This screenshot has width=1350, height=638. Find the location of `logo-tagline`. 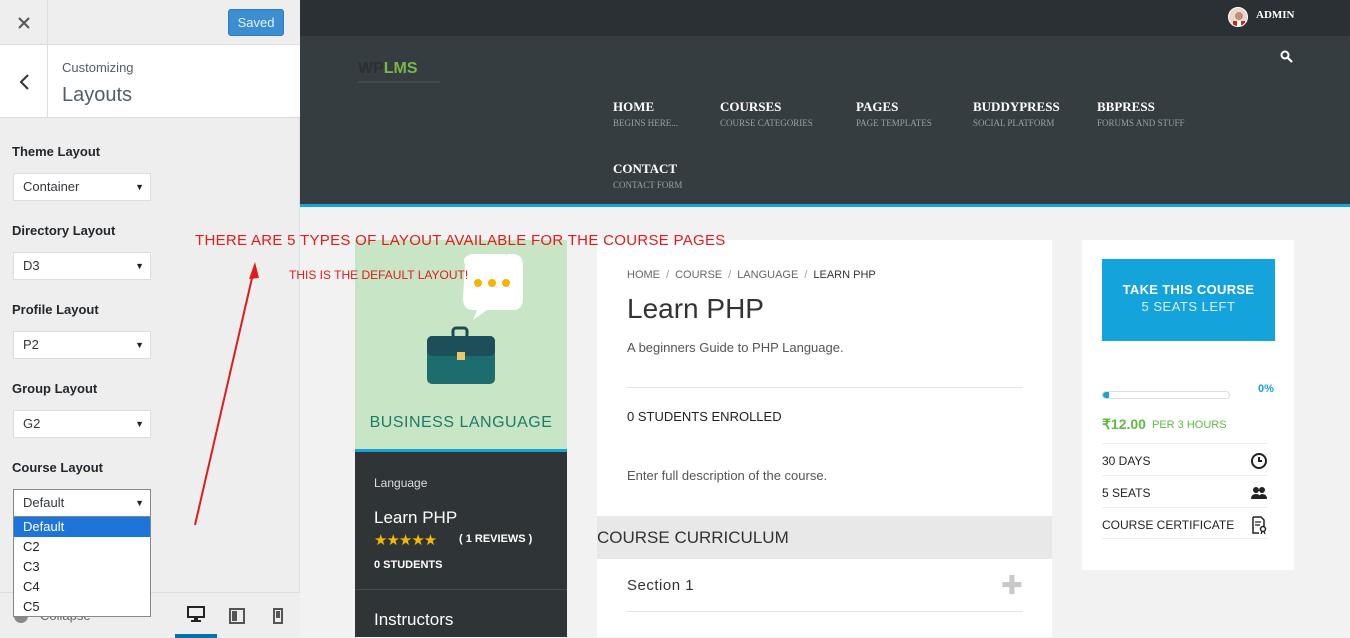

logo-tagline is located at coordinates (399, 82).